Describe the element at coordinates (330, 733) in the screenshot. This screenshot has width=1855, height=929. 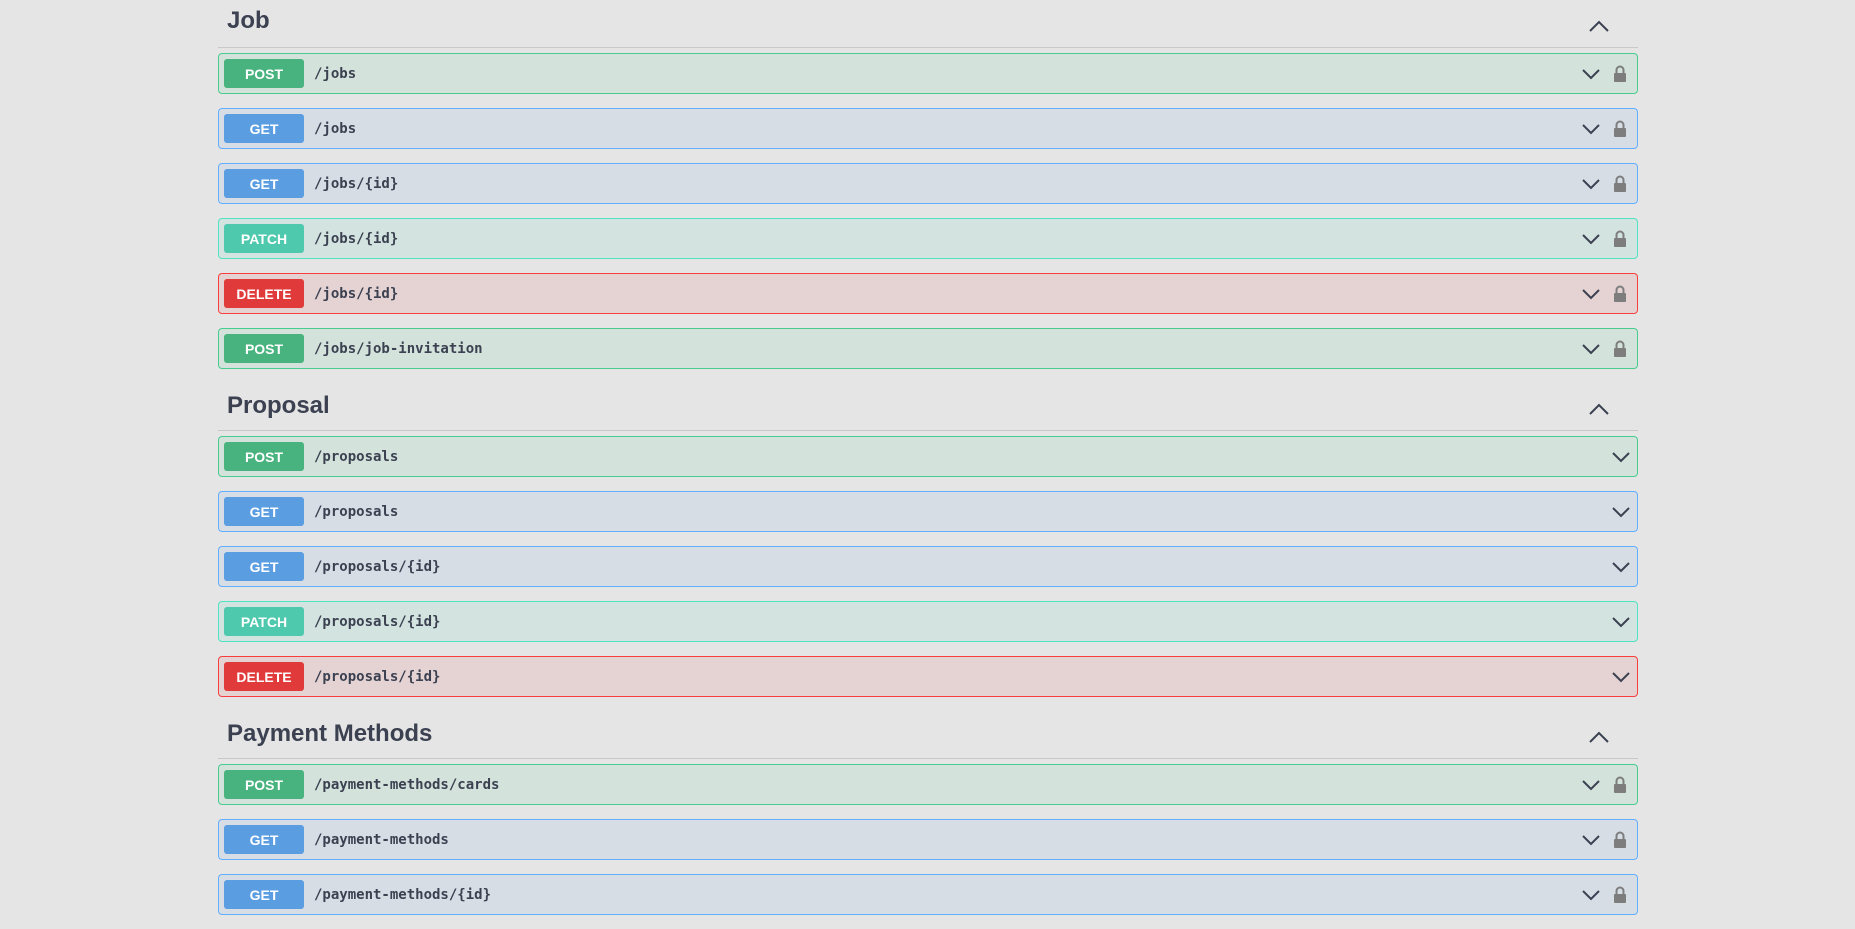
I see `section-title: Payment Methods` at that location.